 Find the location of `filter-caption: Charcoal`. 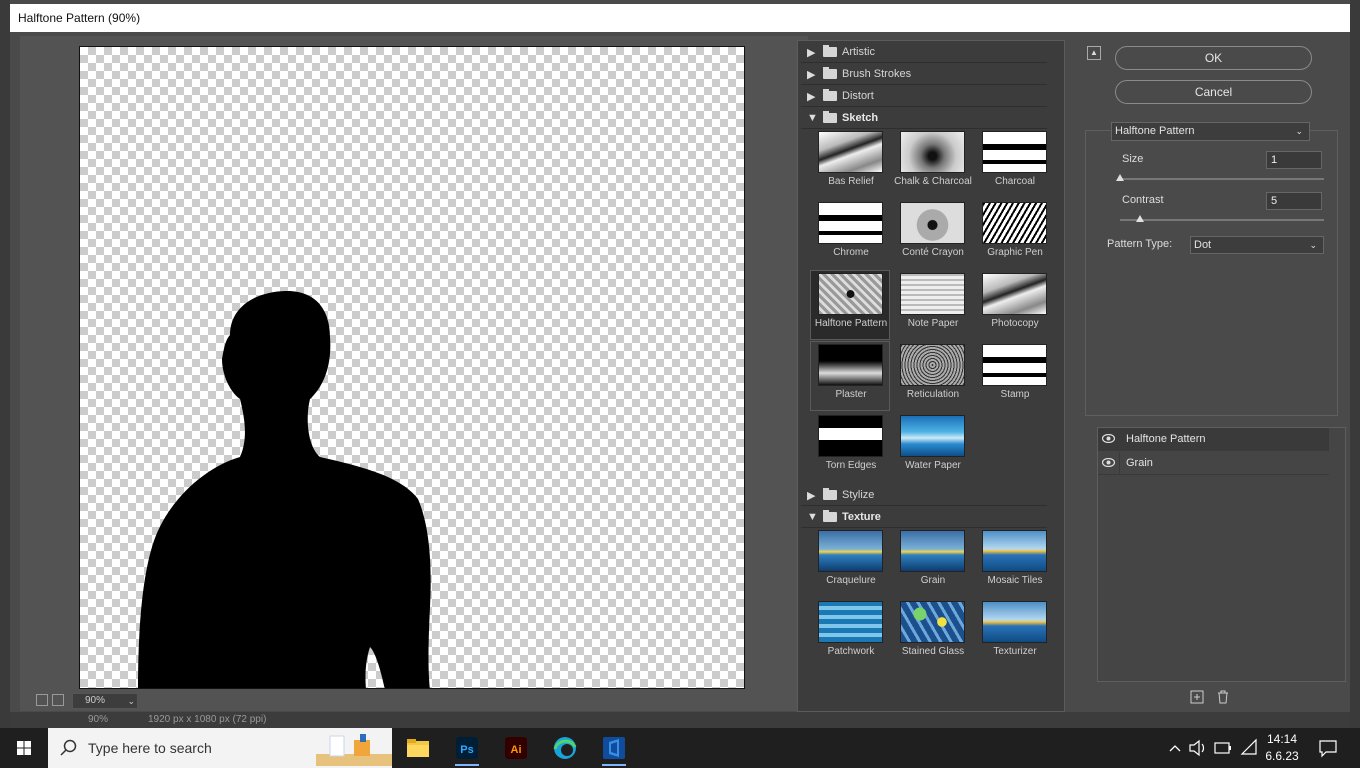

filter-caption: Charcoal is located at coordinates (1015, 181).